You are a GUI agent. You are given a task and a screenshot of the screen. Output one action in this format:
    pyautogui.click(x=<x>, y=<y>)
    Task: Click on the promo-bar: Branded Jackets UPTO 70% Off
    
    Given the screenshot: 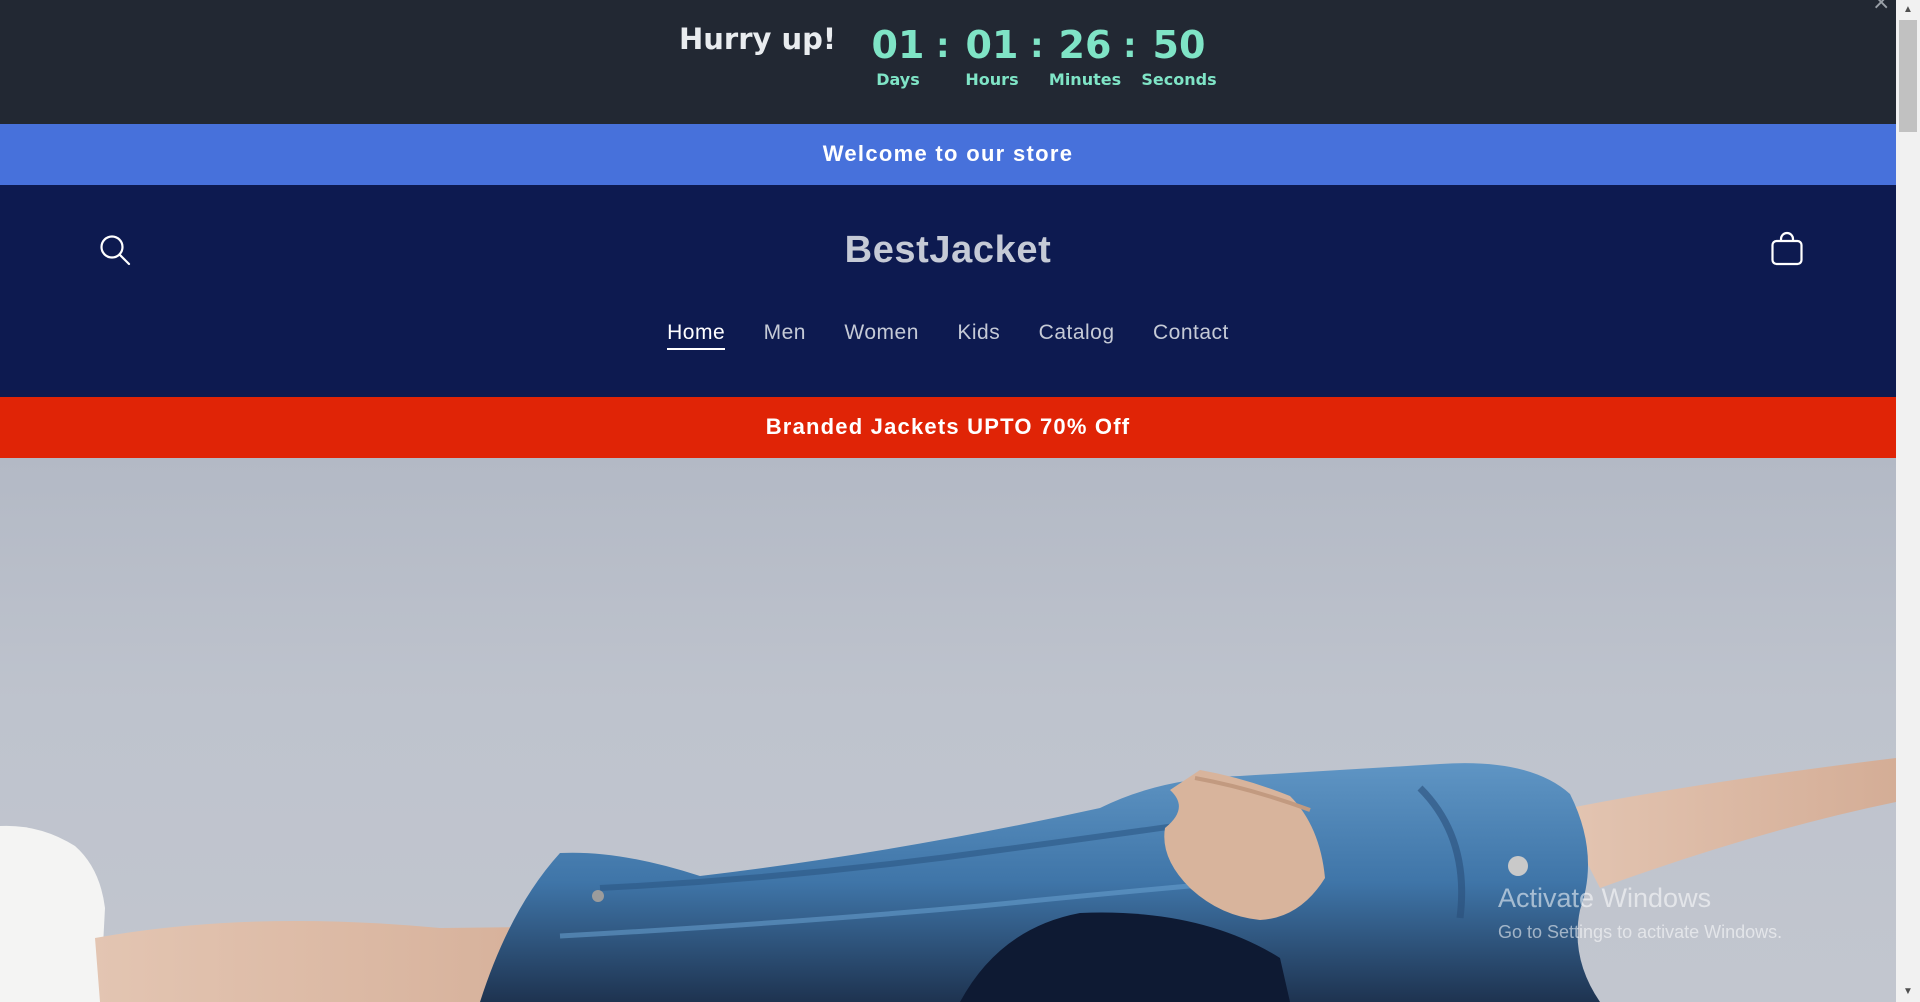 What is the action you would take?
    pyautogui.click(x=948, y=427)
    